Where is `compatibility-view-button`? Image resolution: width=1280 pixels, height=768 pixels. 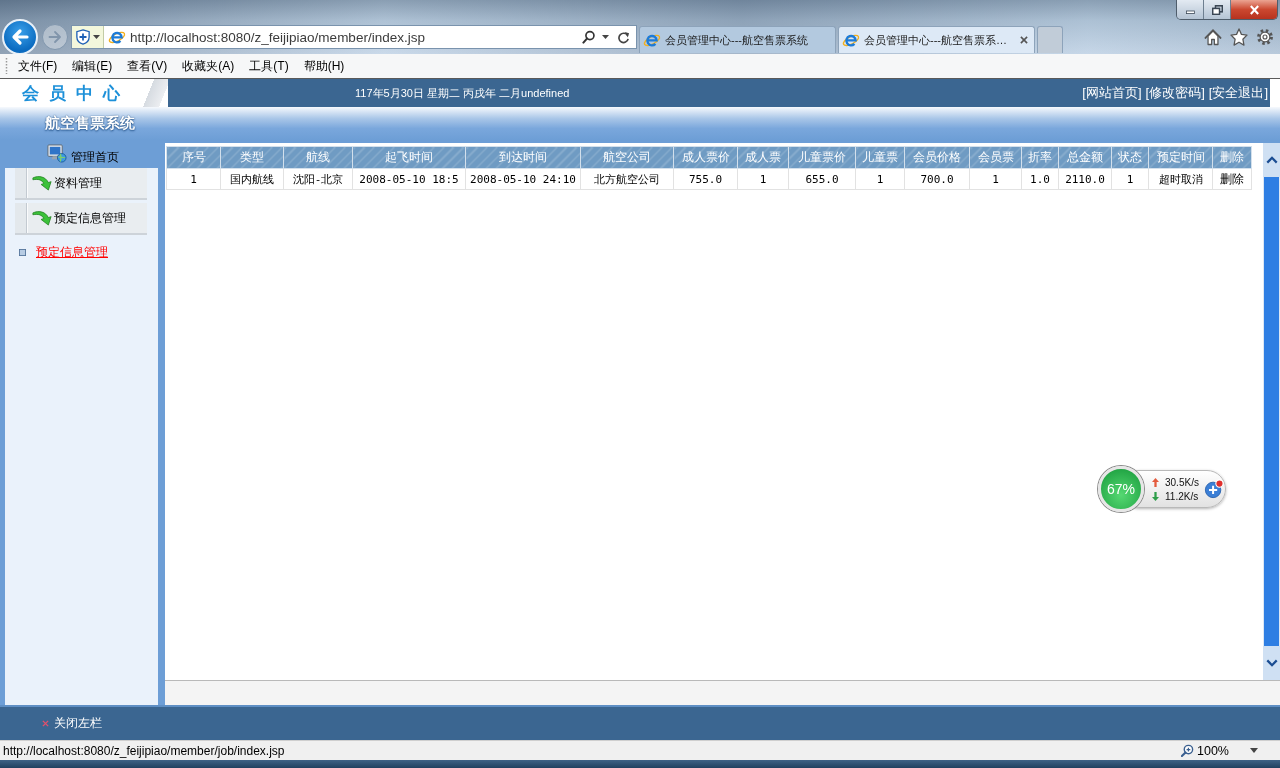
compatibility-view-button is located at coordinates (88, 37).